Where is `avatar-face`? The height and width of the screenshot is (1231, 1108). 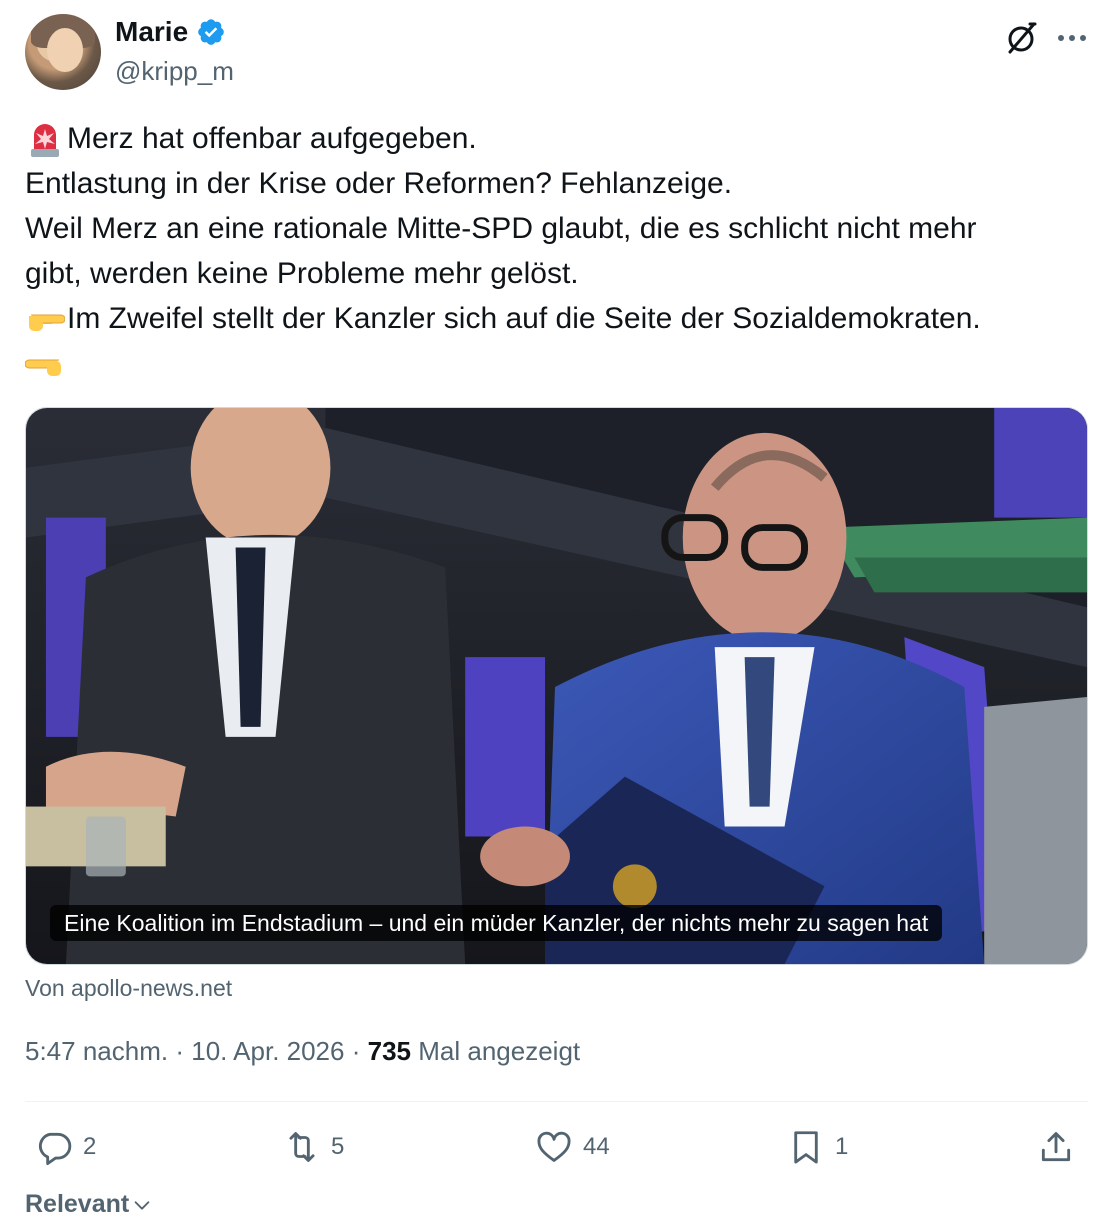
avatar-face is located at coordinates (65, 50).